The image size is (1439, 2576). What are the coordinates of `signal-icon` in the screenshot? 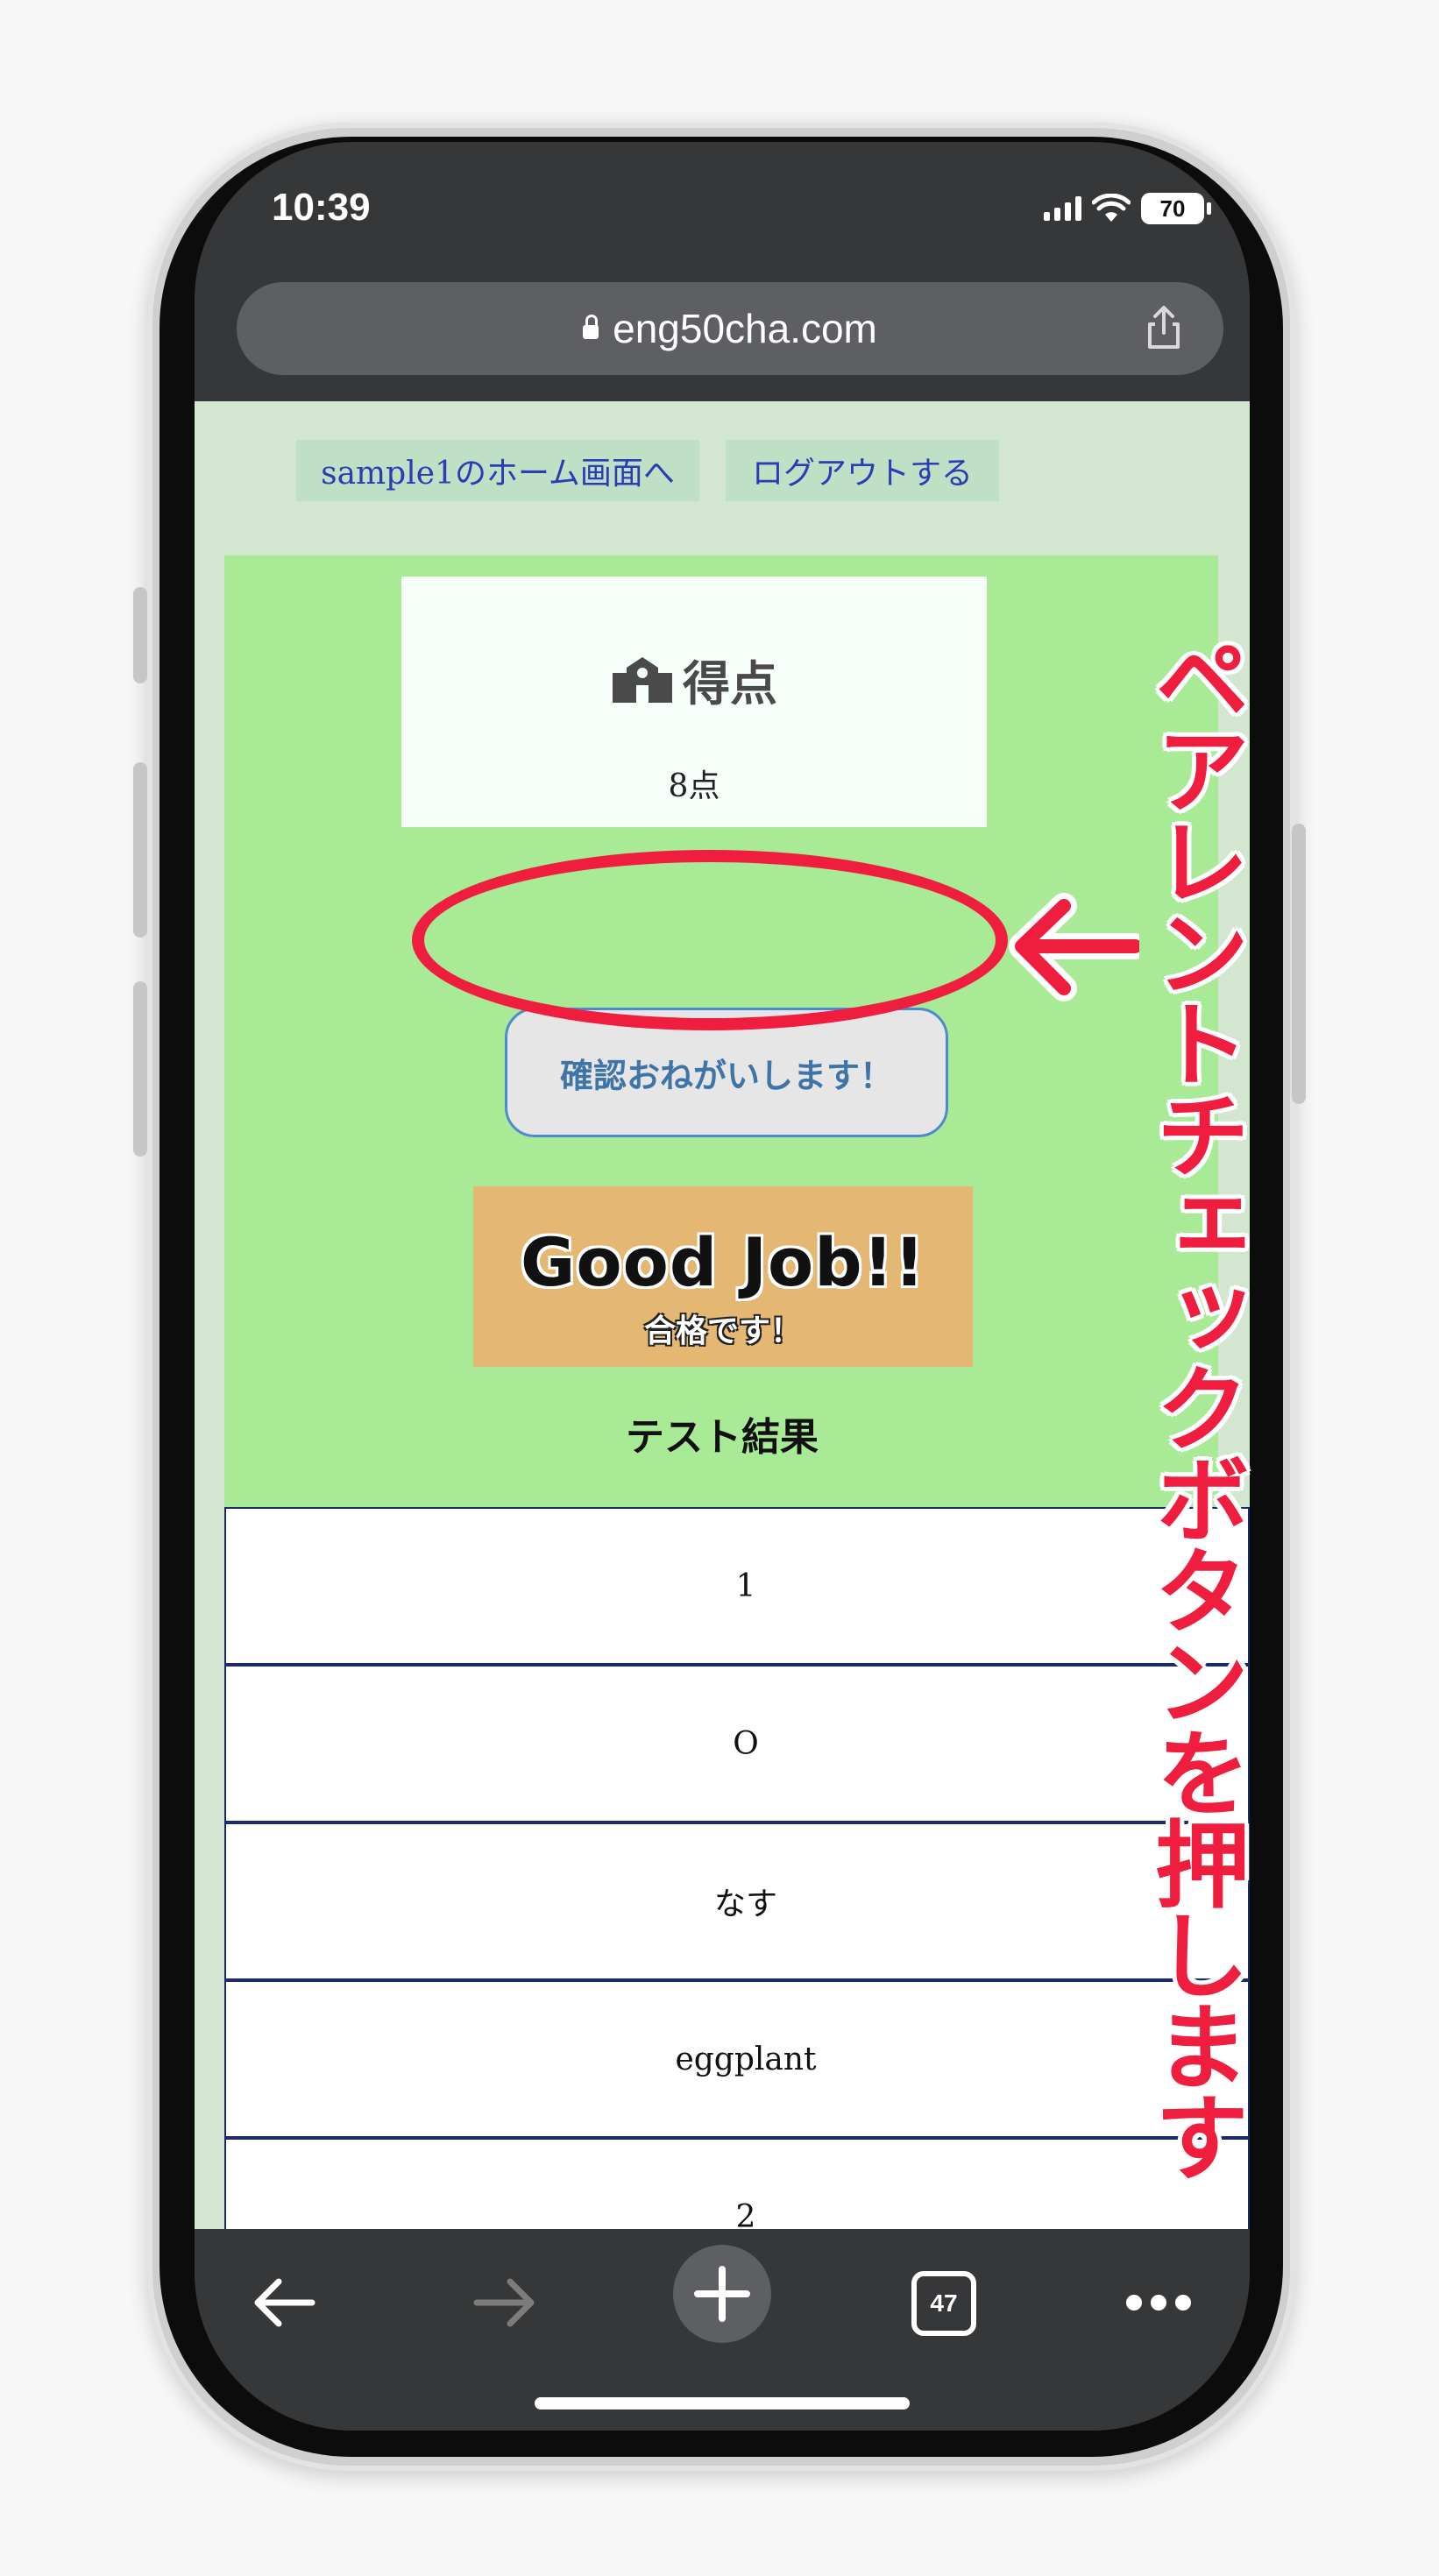 It's located at (1063, 208).